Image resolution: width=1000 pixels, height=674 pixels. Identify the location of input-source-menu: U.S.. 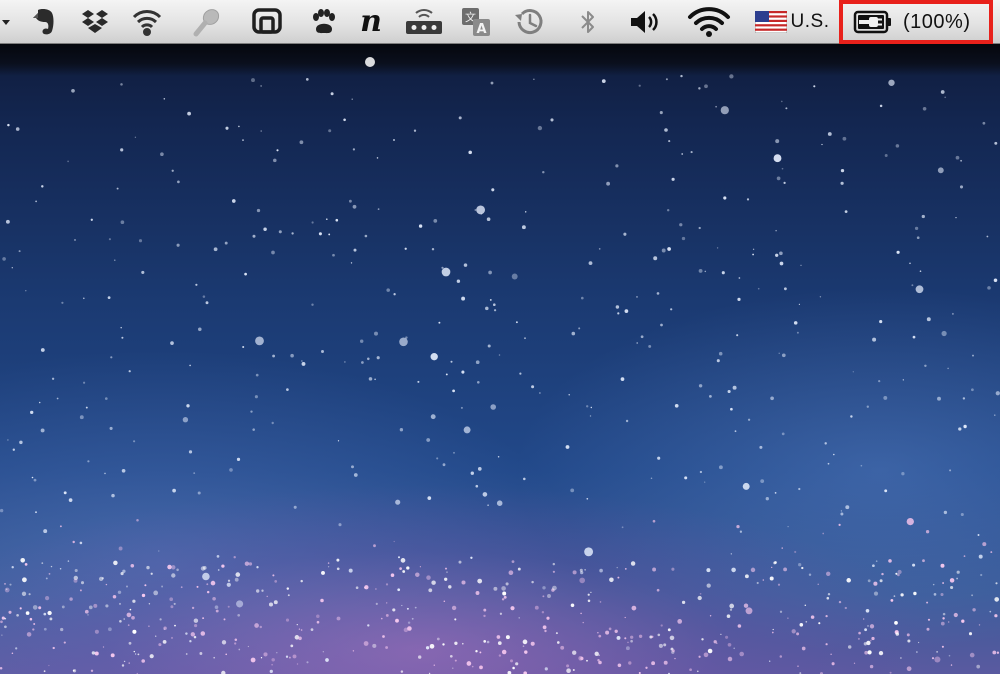
(792, 22).